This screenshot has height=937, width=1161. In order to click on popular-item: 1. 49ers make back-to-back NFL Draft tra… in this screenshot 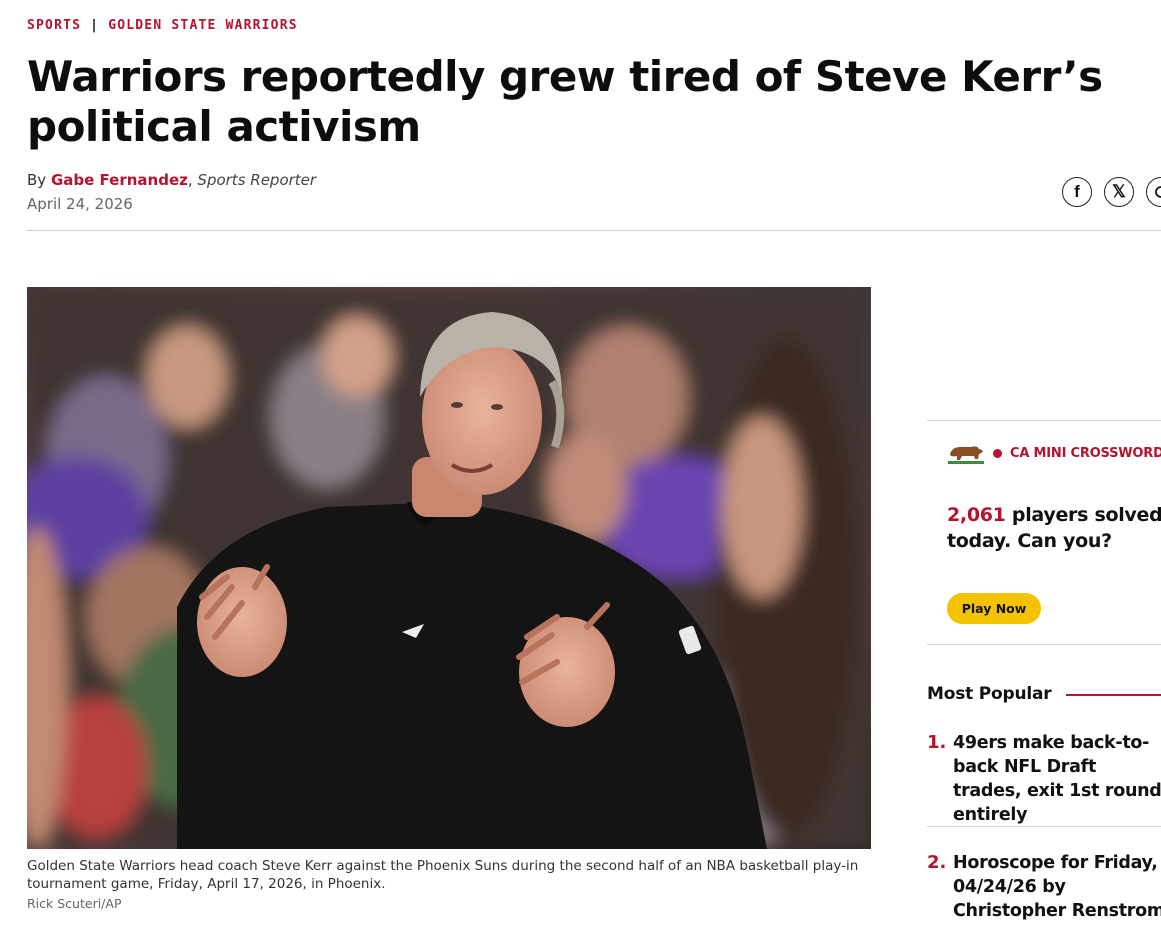, I will do `click(1044, 779)`.